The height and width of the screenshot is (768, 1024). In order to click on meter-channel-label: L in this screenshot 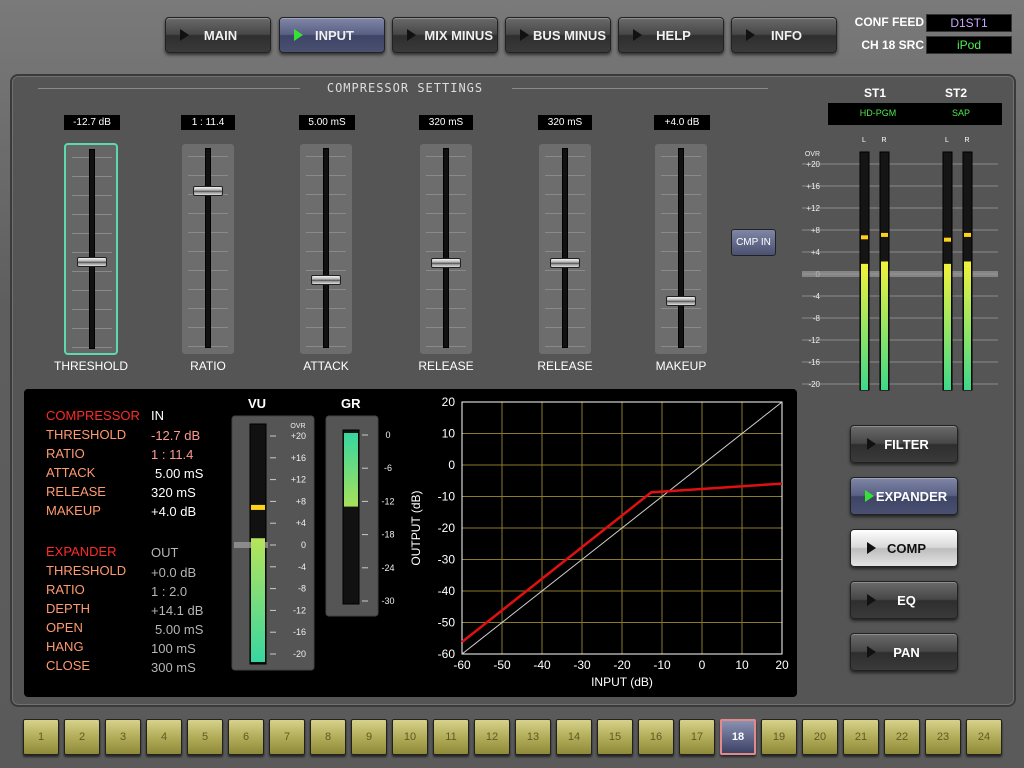, I will do `click(864, 140)`.